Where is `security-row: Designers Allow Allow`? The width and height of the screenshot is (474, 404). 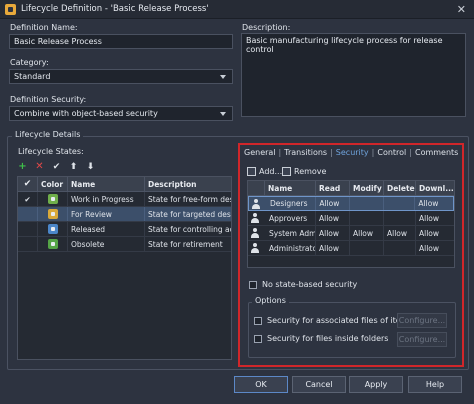
security-row: Designers Allow Allow is located at coordinates (351, 203).